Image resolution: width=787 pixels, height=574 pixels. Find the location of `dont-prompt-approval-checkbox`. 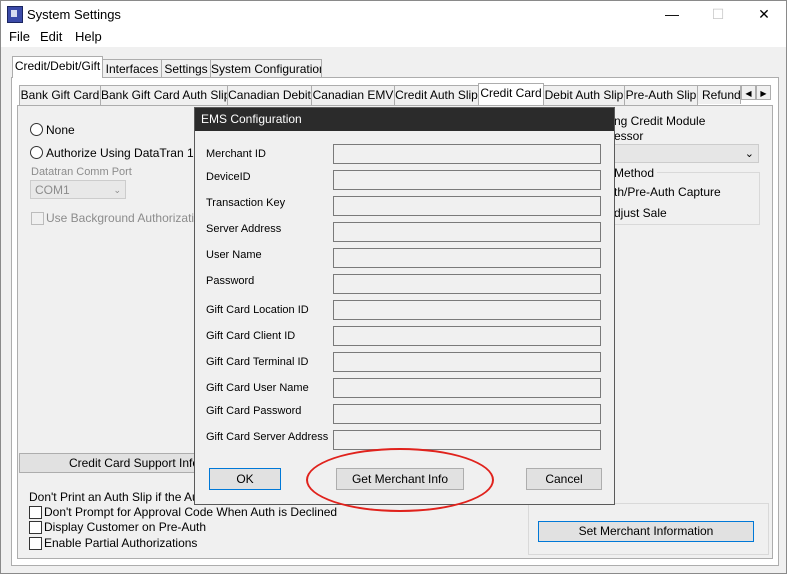

dont-prompt-approval-checkbox is located at coordinates (35, 512).